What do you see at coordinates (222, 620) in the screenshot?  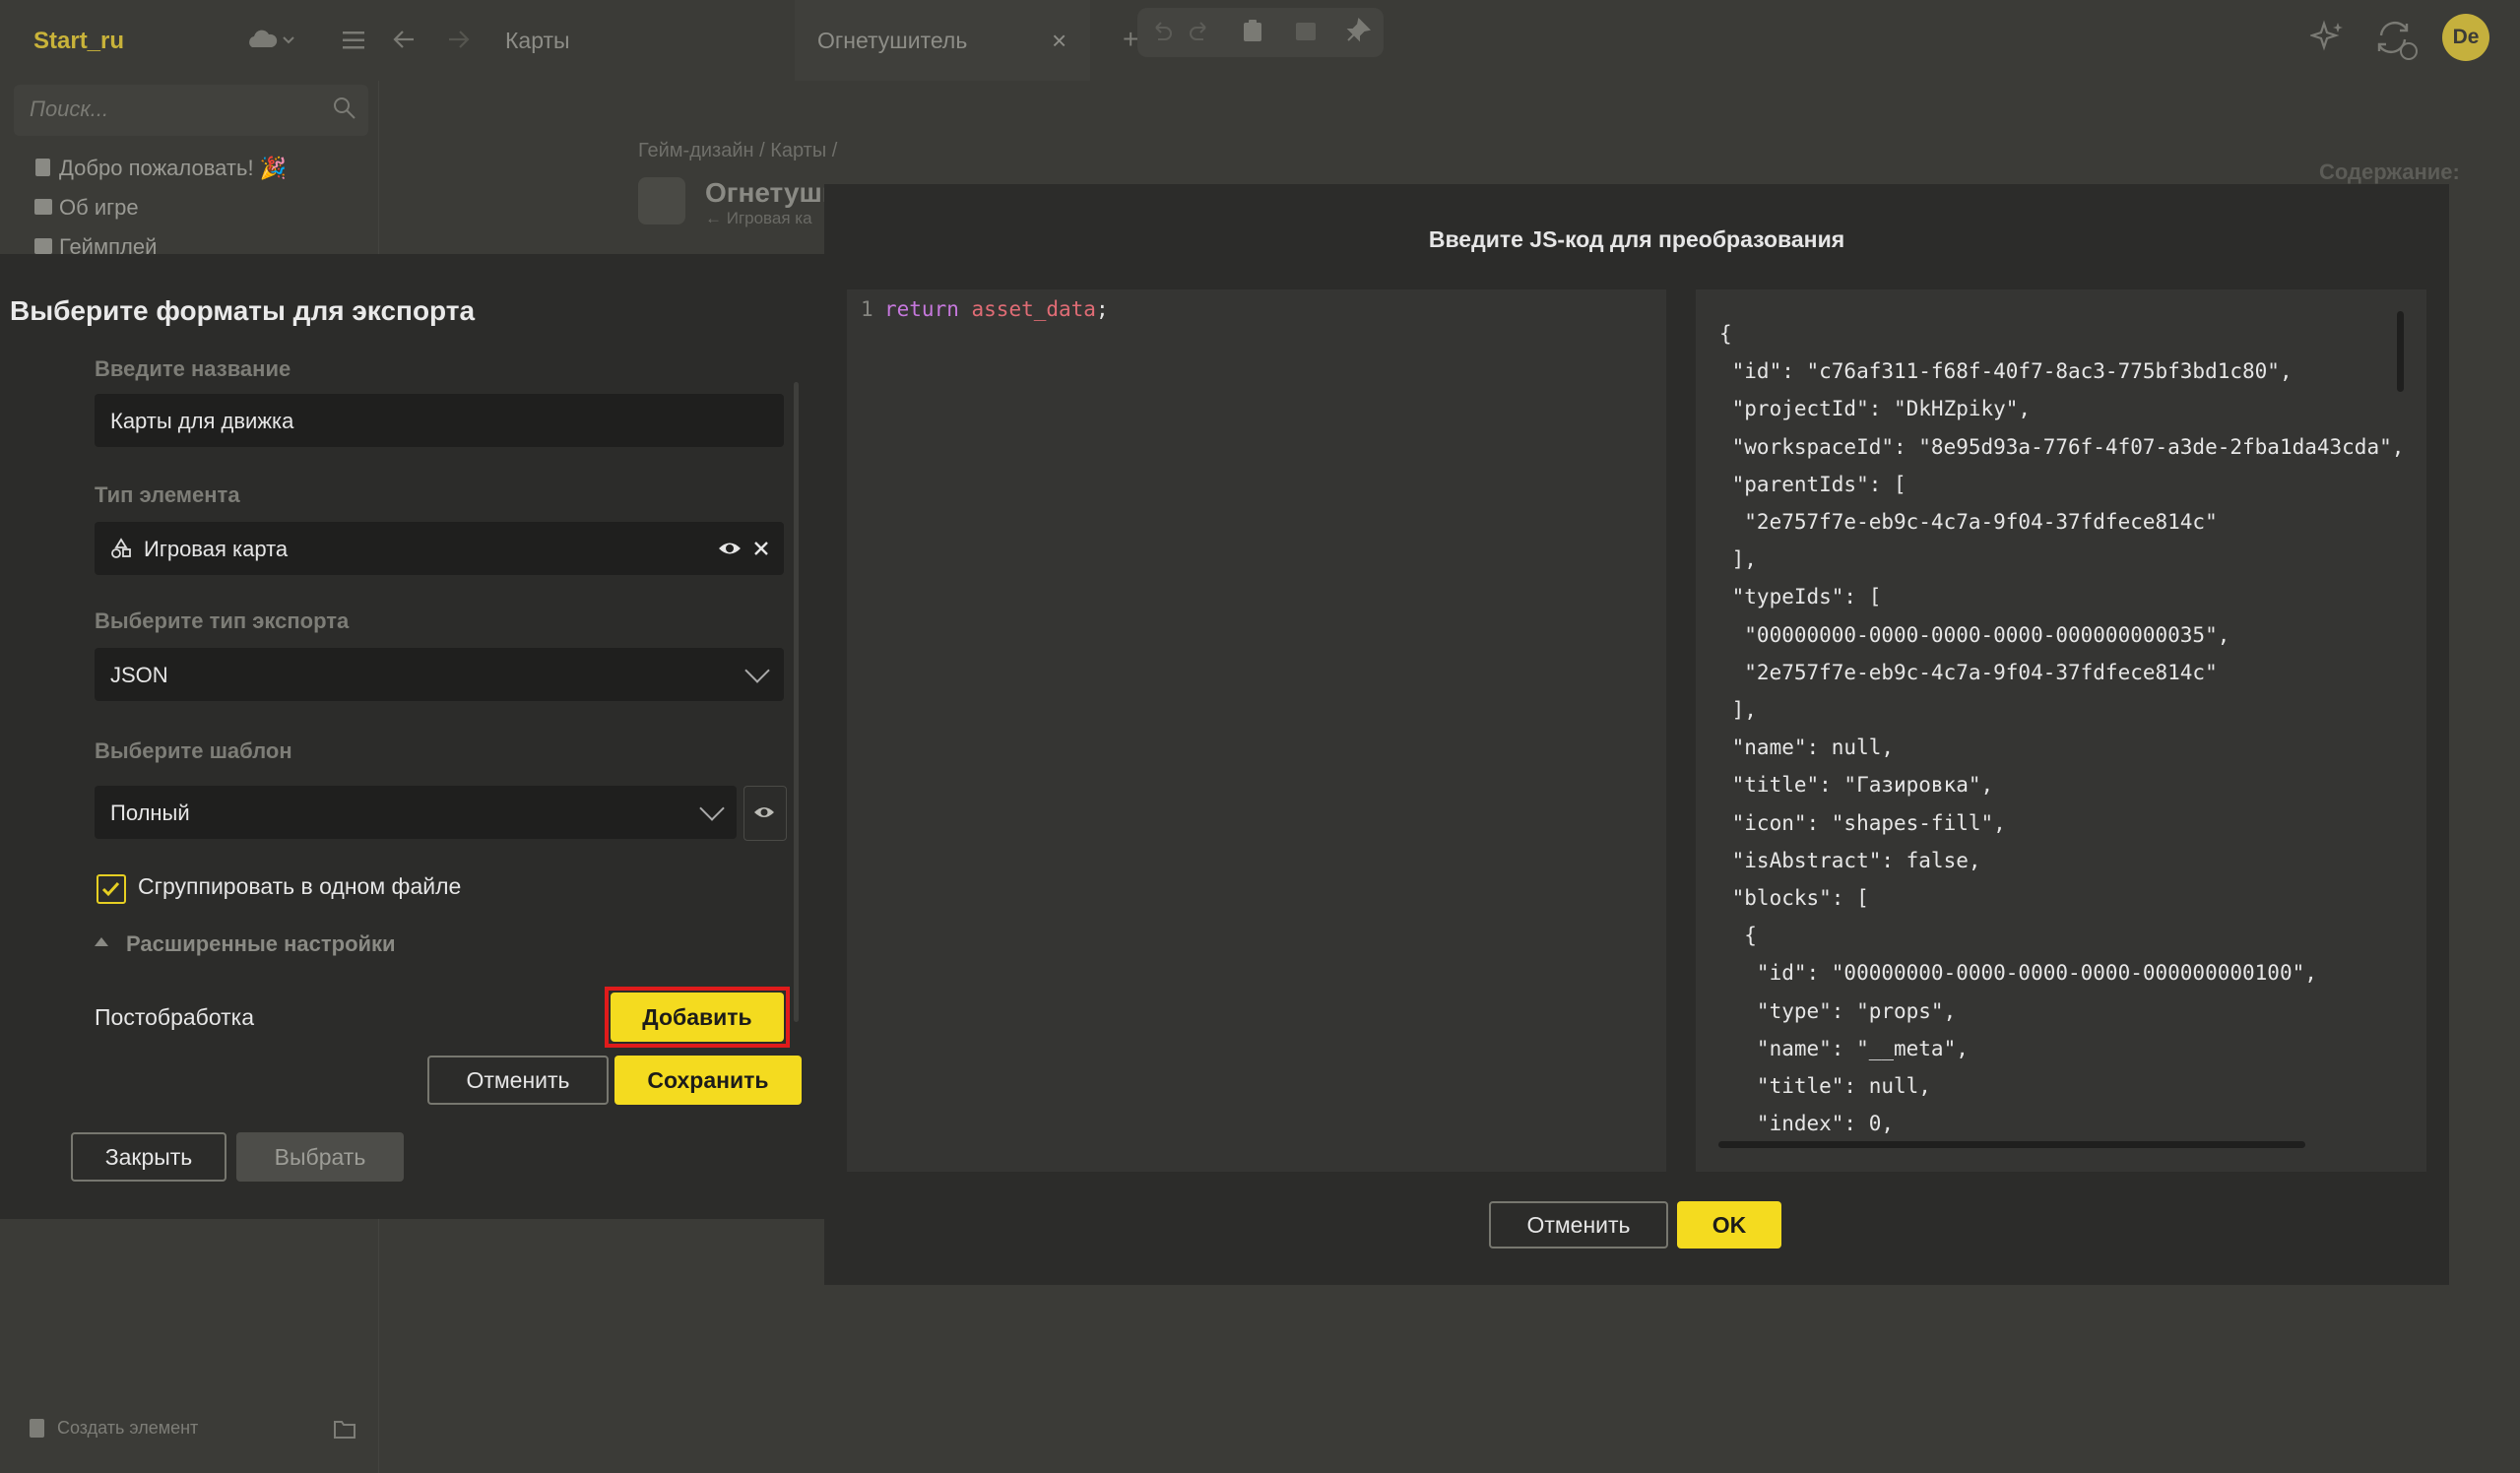 I see `export-type-label: Выберите тип экспорта` at bounding box center [222, 620].